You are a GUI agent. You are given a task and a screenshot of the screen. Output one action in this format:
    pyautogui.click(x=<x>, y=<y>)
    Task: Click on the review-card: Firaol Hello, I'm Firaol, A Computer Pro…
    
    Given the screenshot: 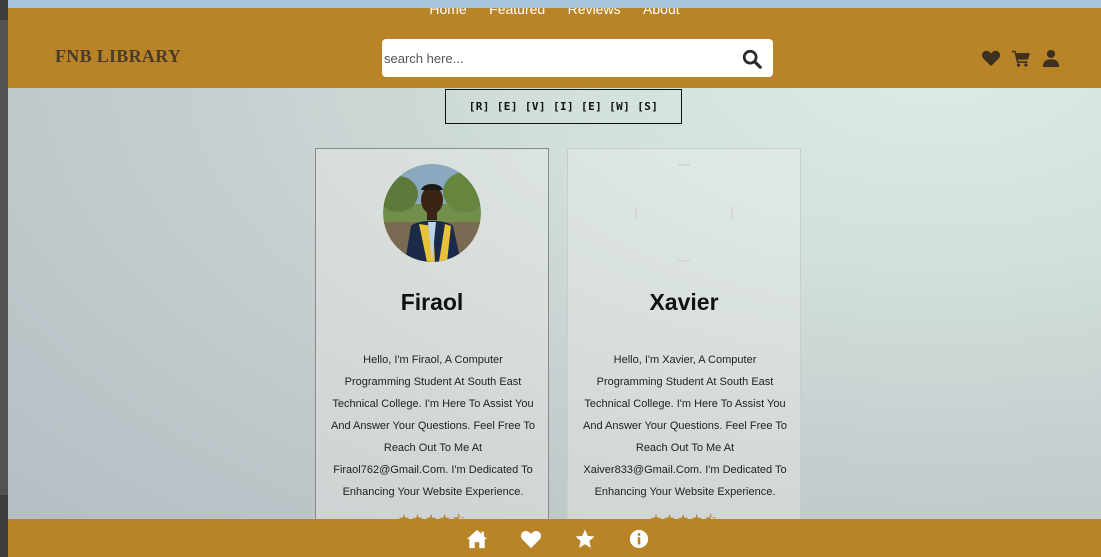 What is the action you would take?
    pyautogui.click(x=432, y=338)
    